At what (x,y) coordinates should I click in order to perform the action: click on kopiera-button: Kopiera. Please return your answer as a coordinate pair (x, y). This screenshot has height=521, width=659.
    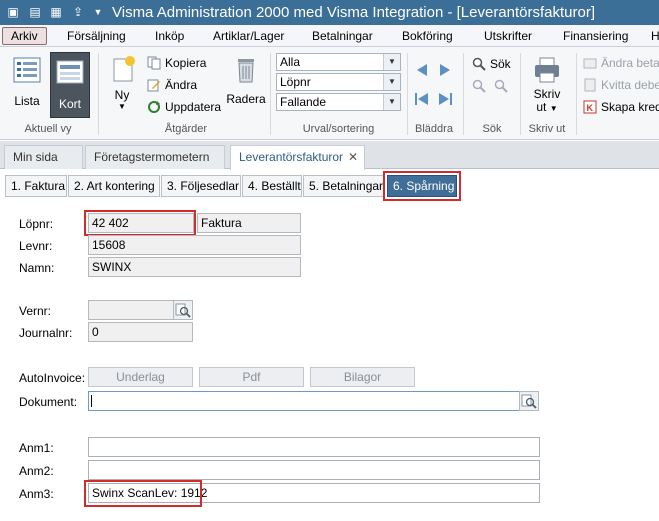
    Looking at the image, I should click on (176, 63).